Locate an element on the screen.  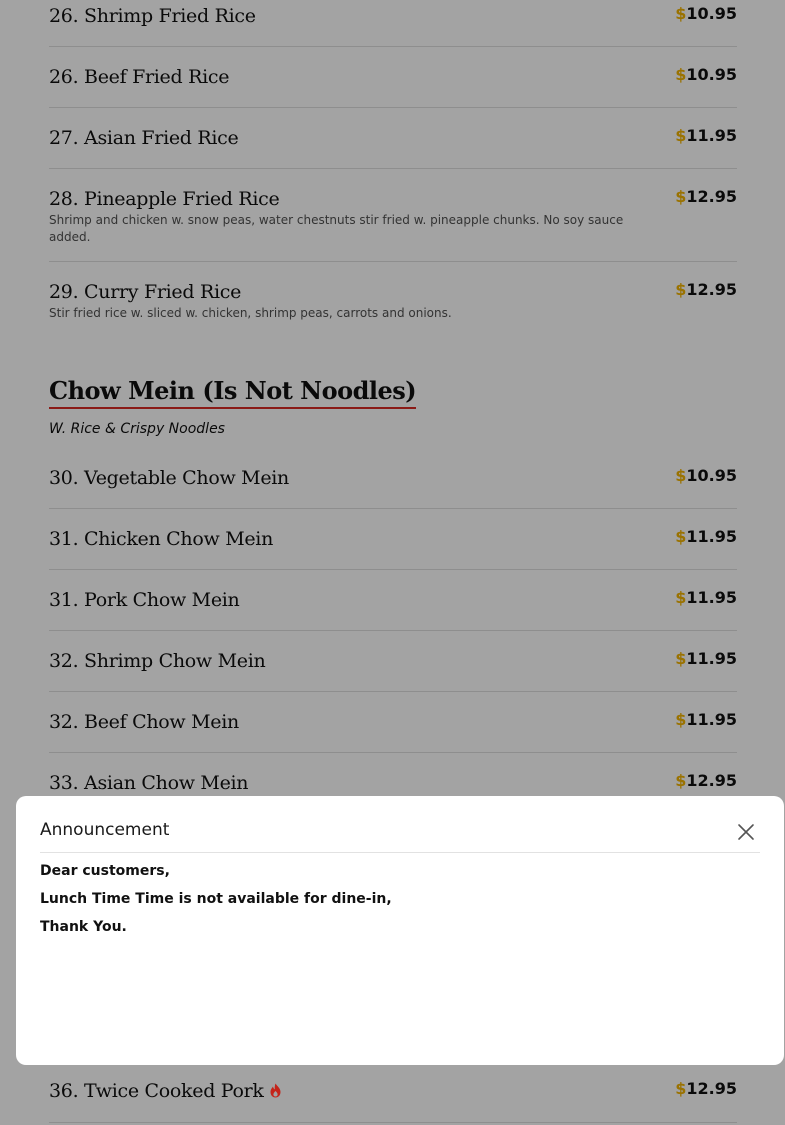
menu-item: 36. Twice Cooked Pork $12.95 is located at coordinates (393, 1091).